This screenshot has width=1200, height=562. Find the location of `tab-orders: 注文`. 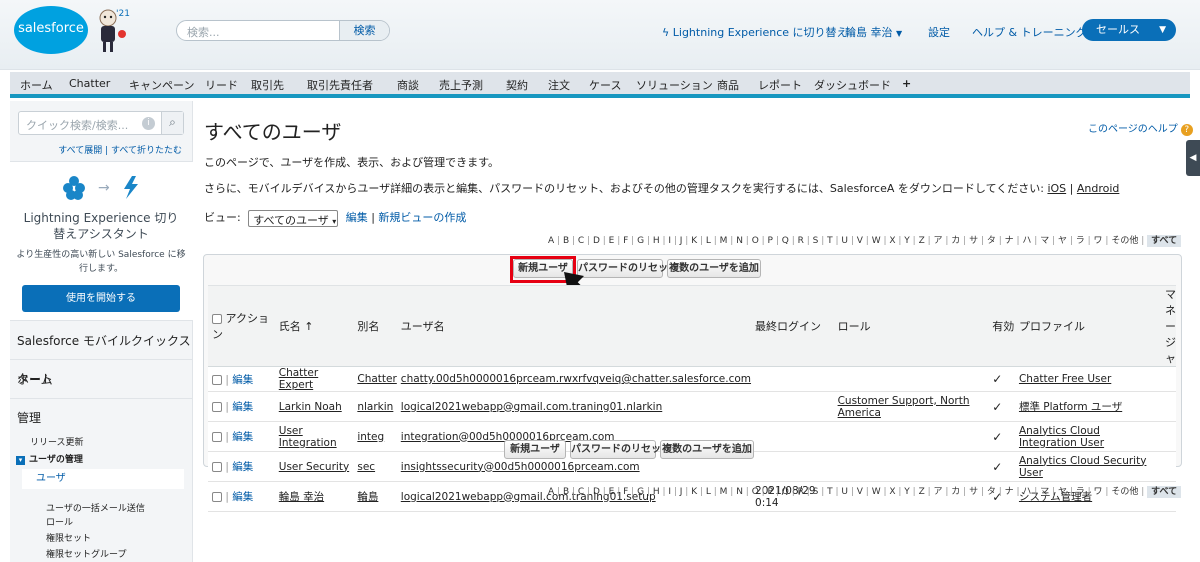

tab-orders: 注文 is located at coordinates (559, 85).